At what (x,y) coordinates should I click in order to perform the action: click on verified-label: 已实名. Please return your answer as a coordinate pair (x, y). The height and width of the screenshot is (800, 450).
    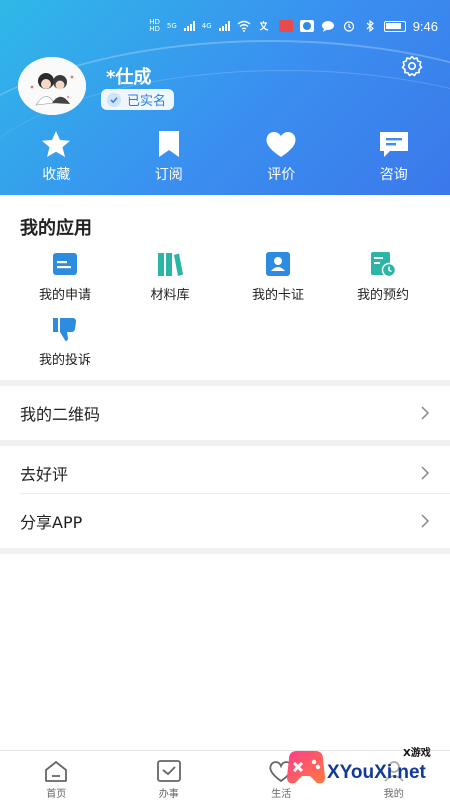
    Looking at the image, I should click on (147, 101).